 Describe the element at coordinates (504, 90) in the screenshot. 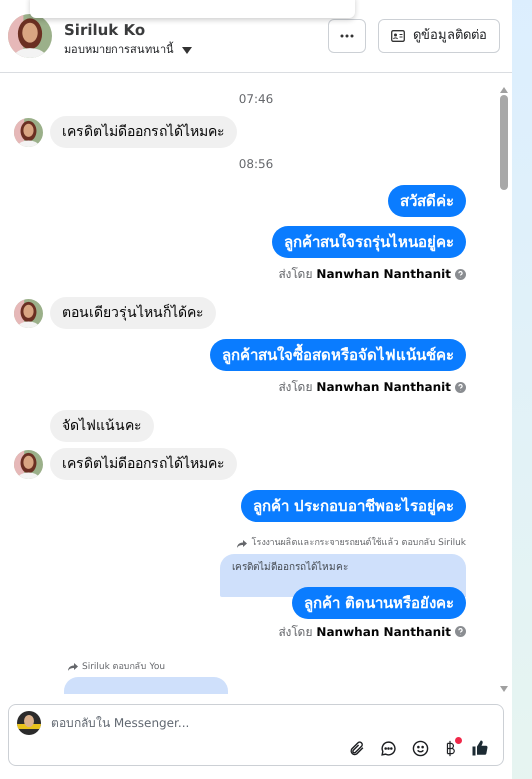

I see `scroll-up-icon` at that location.